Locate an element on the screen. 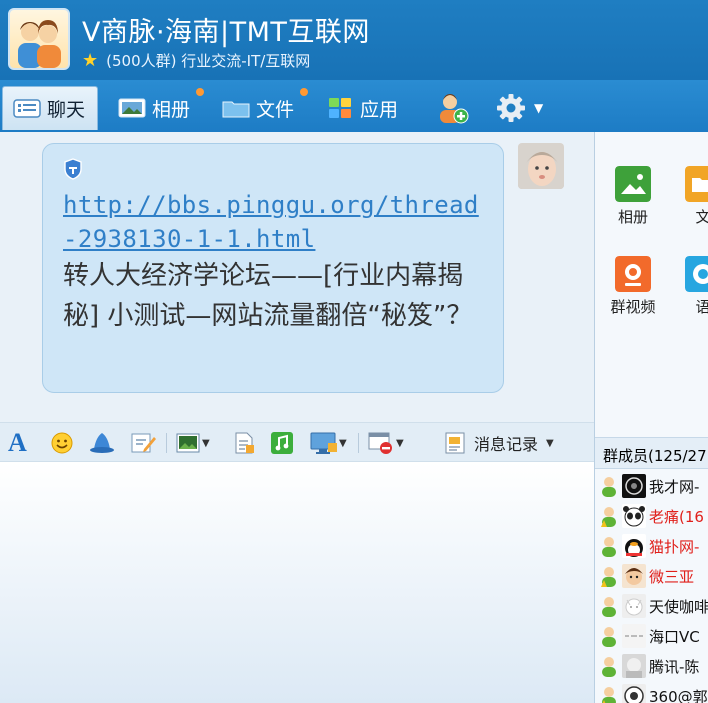  message-history-button: 消息记录 ▼ is located at coordinates (499, 443).